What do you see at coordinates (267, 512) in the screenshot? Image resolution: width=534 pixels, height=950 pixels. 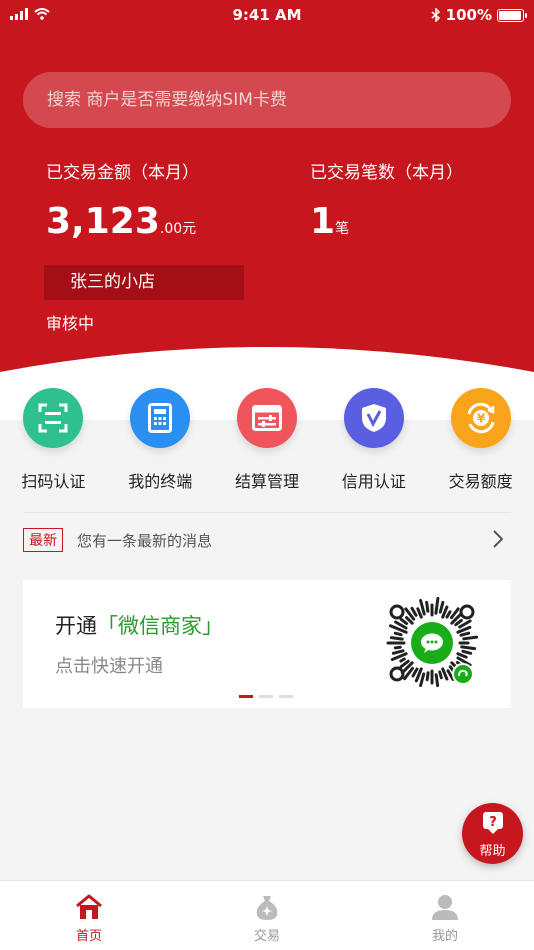 I see `divider` at bounding box center [267, 512].